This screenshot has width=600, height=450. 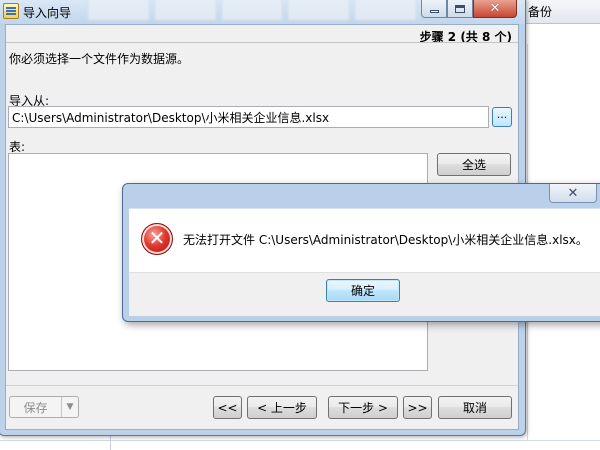 I want to click on maximize-button, so click(x=460, y=9).